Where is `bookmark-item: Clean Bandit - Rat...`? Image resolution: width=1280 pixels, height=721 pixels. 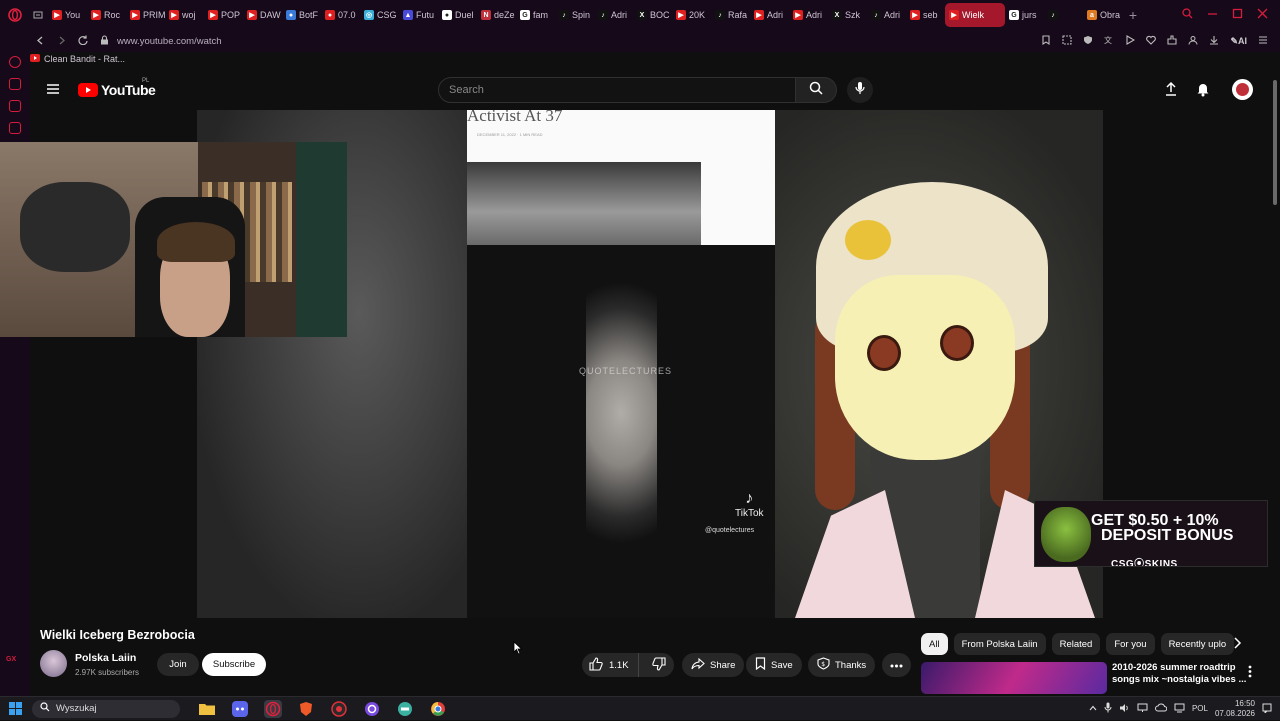 bookmark-item: Clean Bandit - Rat... is located at coordinates (84, 59).